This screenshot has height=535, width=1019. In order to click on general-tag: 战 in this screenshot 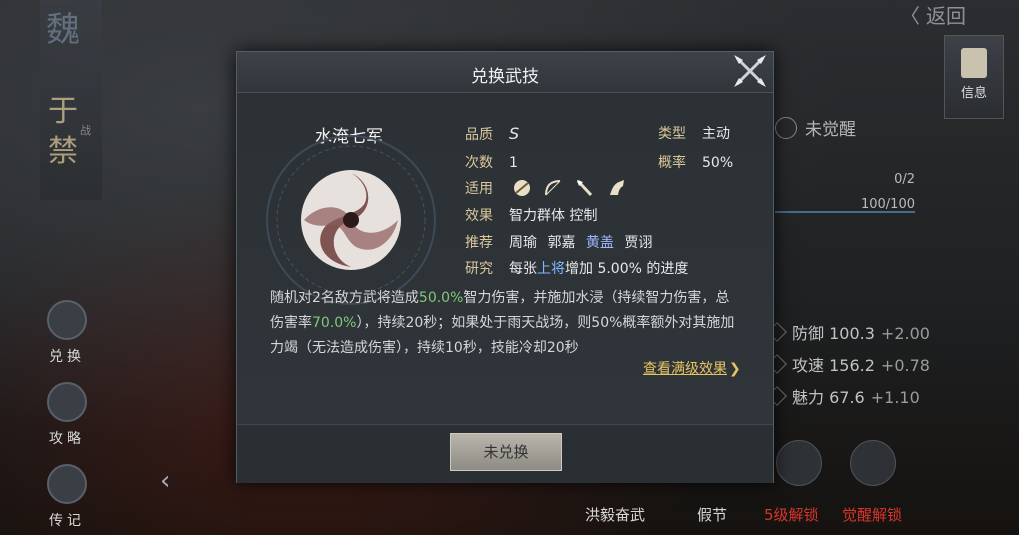, I will do `click(85, 130)`.